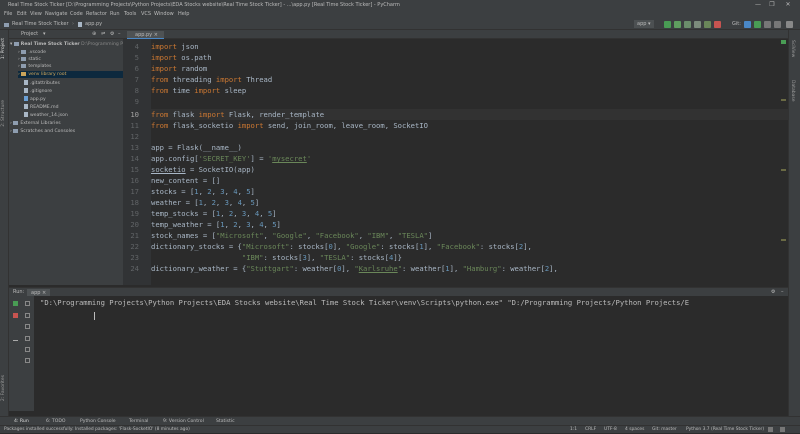 Image resolution: width=800 pixels, height=434 pixels. Describe the element at coordinates (70, 74) in the screenshot. I see `tree-item-selected: › venv library root` at that location.